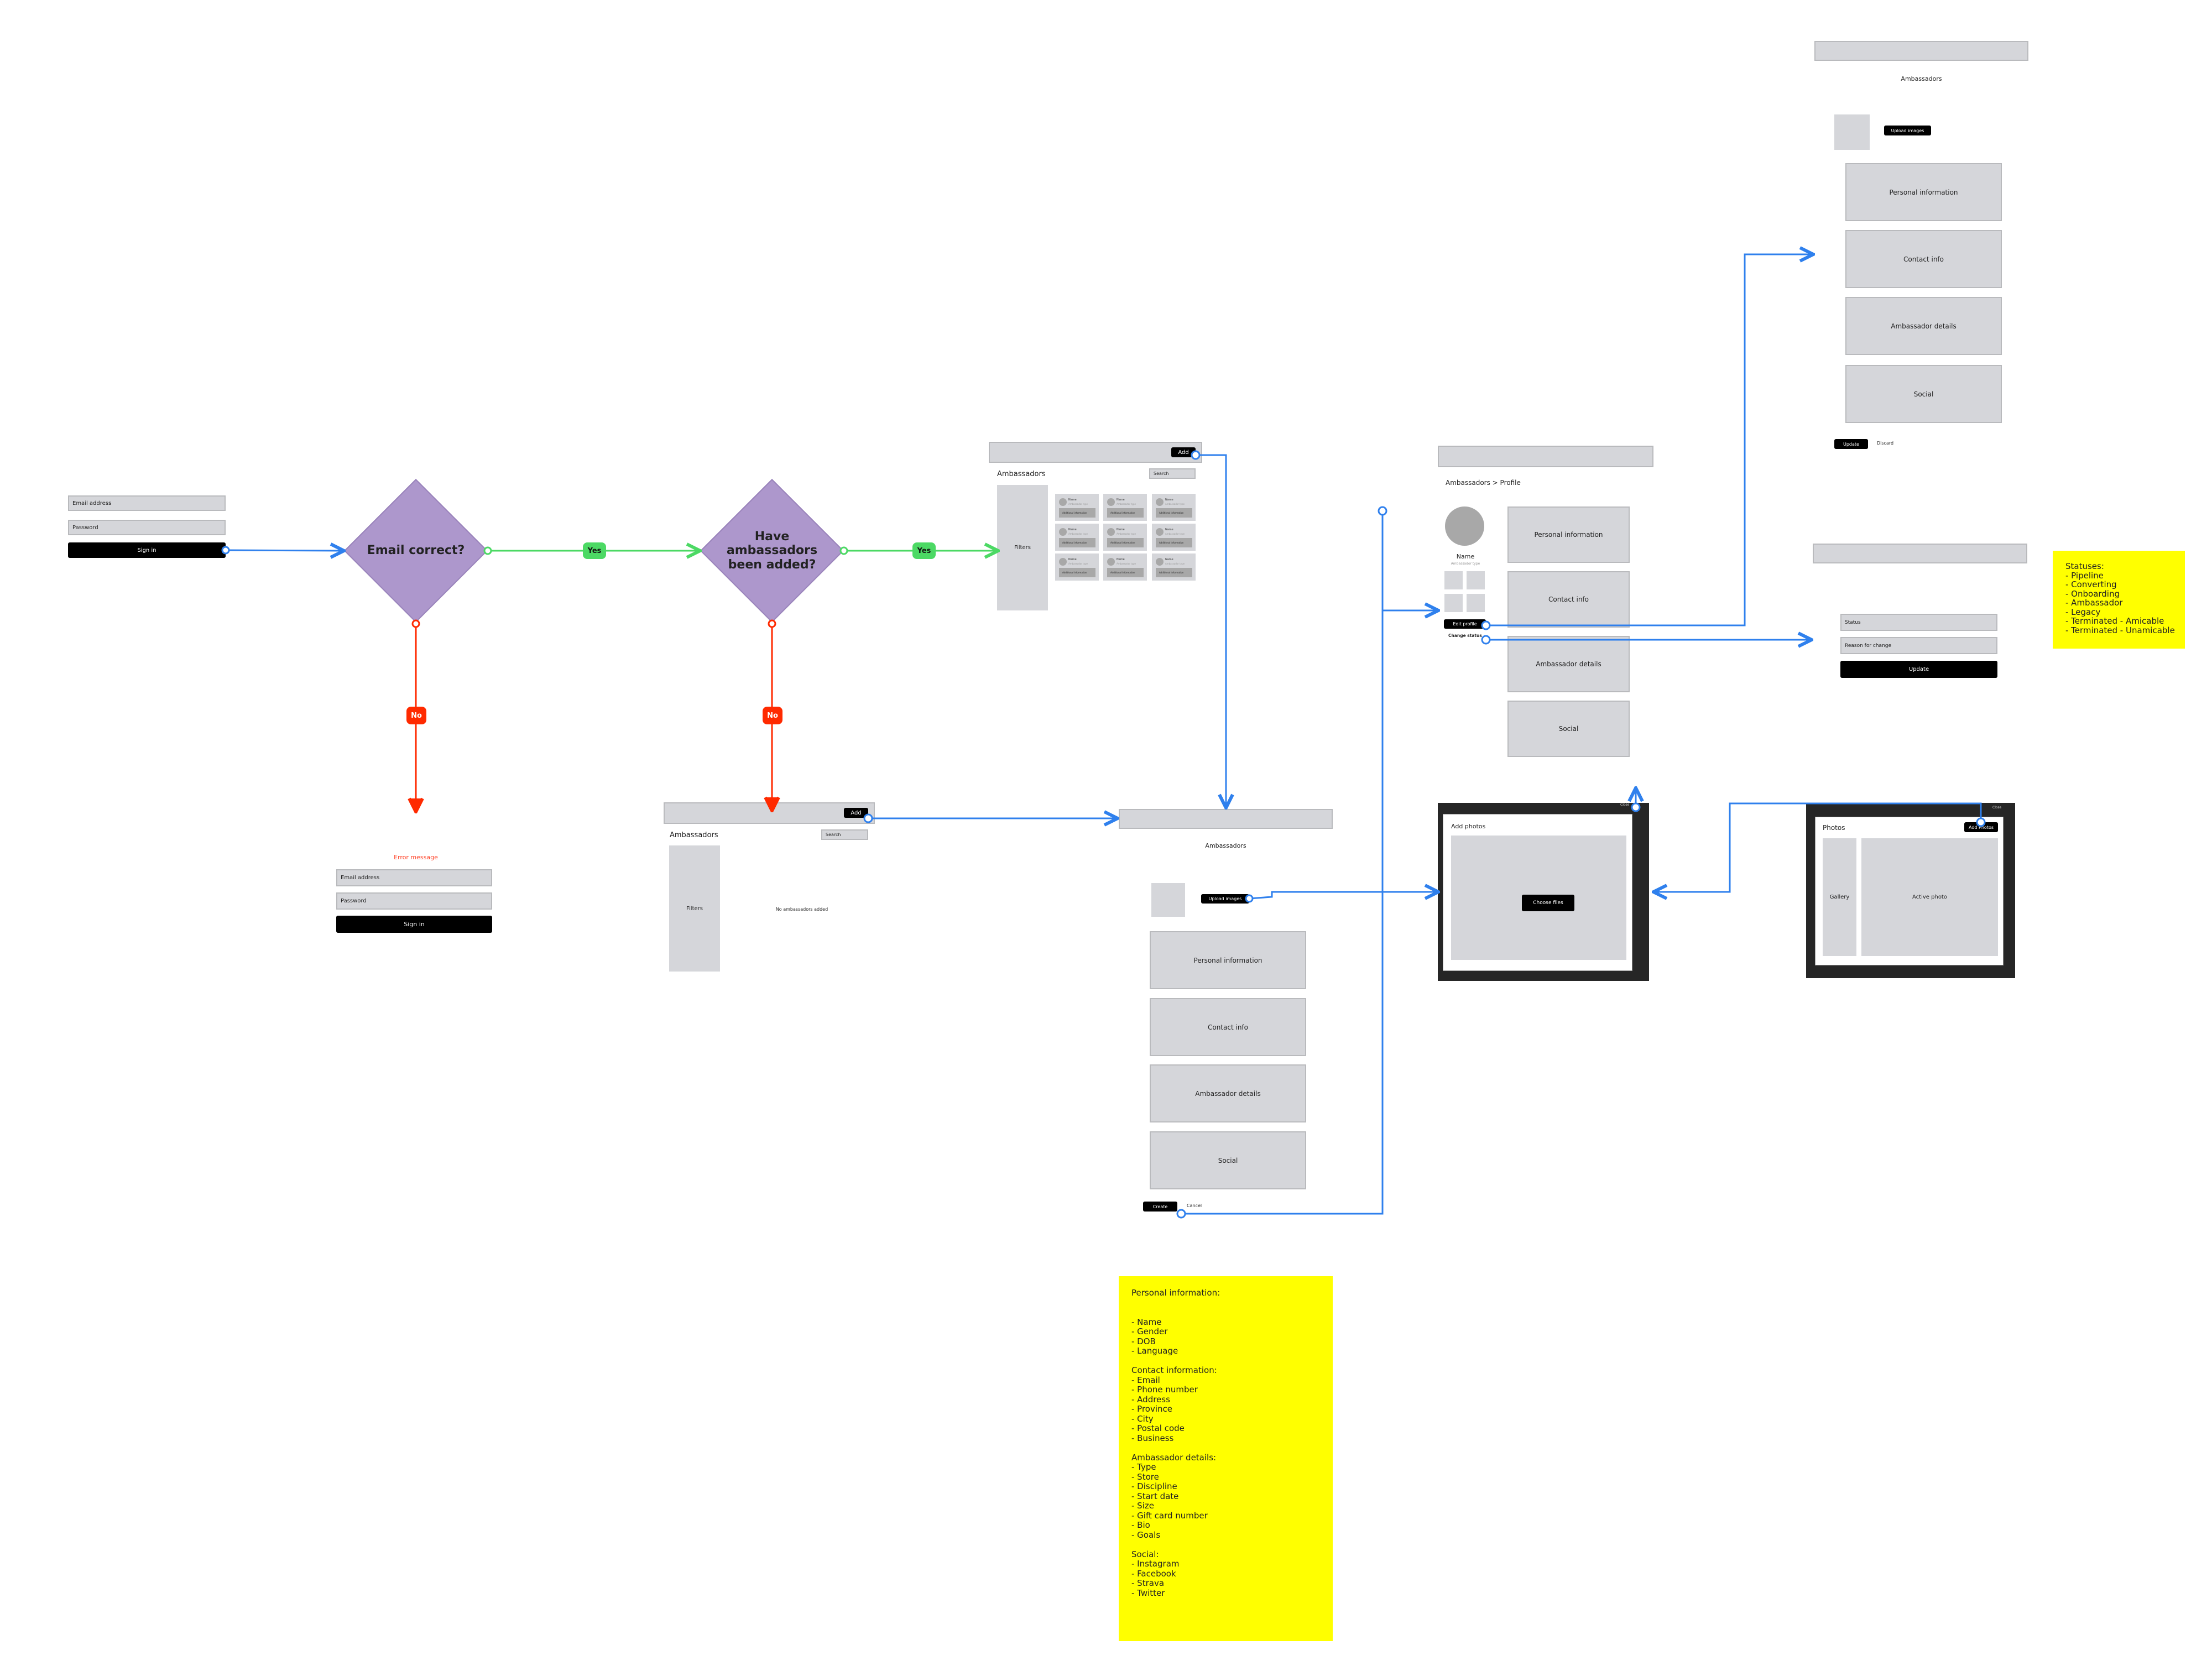  What do you see at coordinates (1930, 897) in the screenshot?
I see `active-photo-panel: Active photo` at bounding box center [1930, 897].